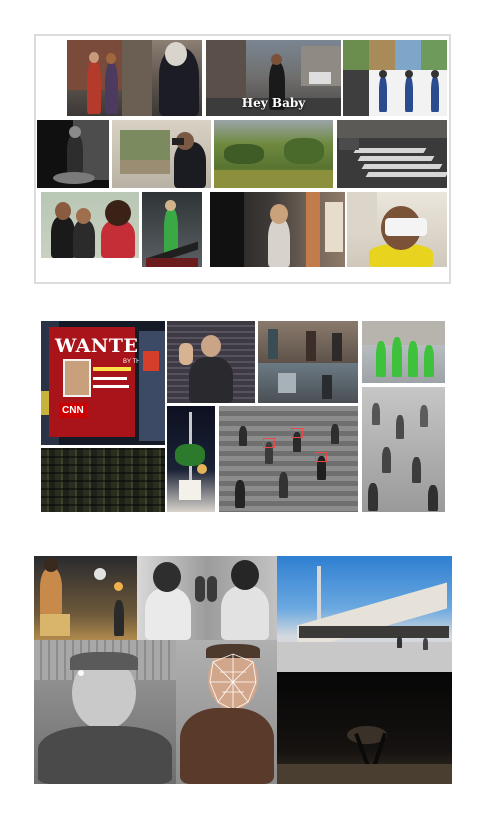 This screenshot has height=820, width=500. Describe the element at coordinates (273, 154) in the screenshot. I see `photo-grass-field` at that location.